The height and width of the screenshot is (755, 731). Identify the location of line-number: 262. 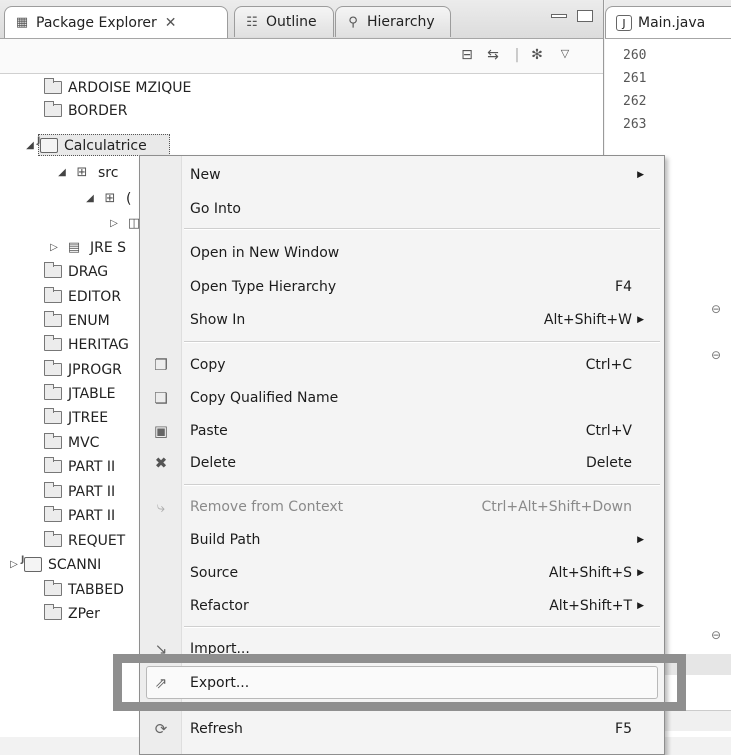
(635, 101).